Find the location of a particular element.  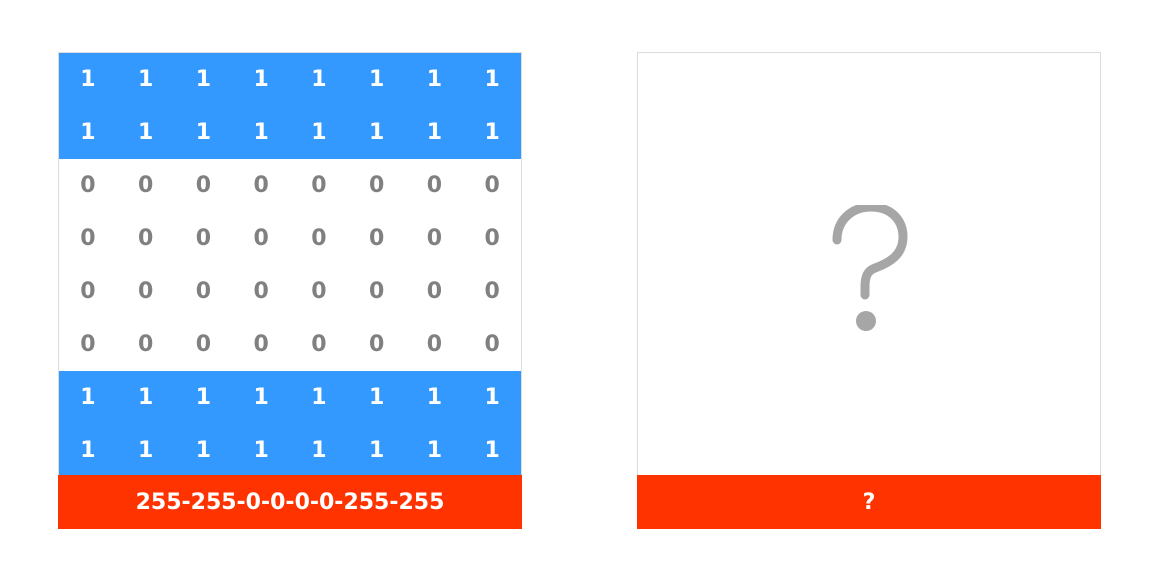

decoded-value-text: 255-255-0-0-0-0-255-255 is located at coordinates (290, 502).